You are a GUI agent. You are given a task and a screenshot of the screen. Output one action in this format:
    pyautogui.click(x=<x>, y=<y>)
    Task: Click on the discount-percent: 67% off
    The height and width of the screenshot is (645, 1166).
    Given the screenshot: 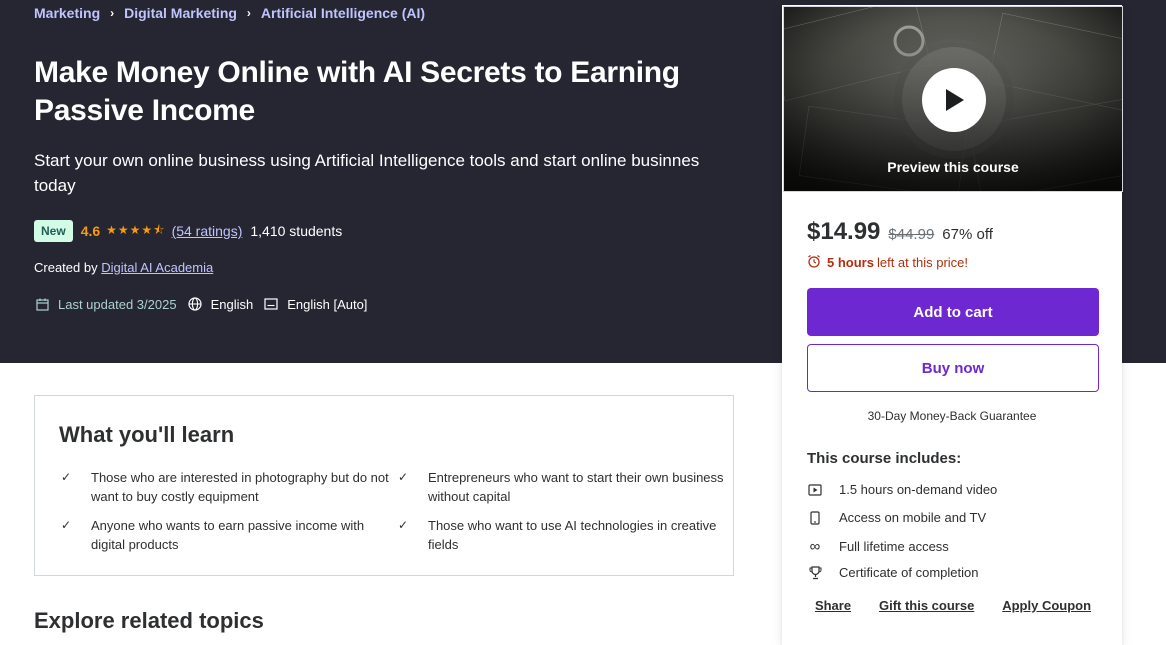 What is the action you would take?
    pyautogui.click(x=967, y=234)
    